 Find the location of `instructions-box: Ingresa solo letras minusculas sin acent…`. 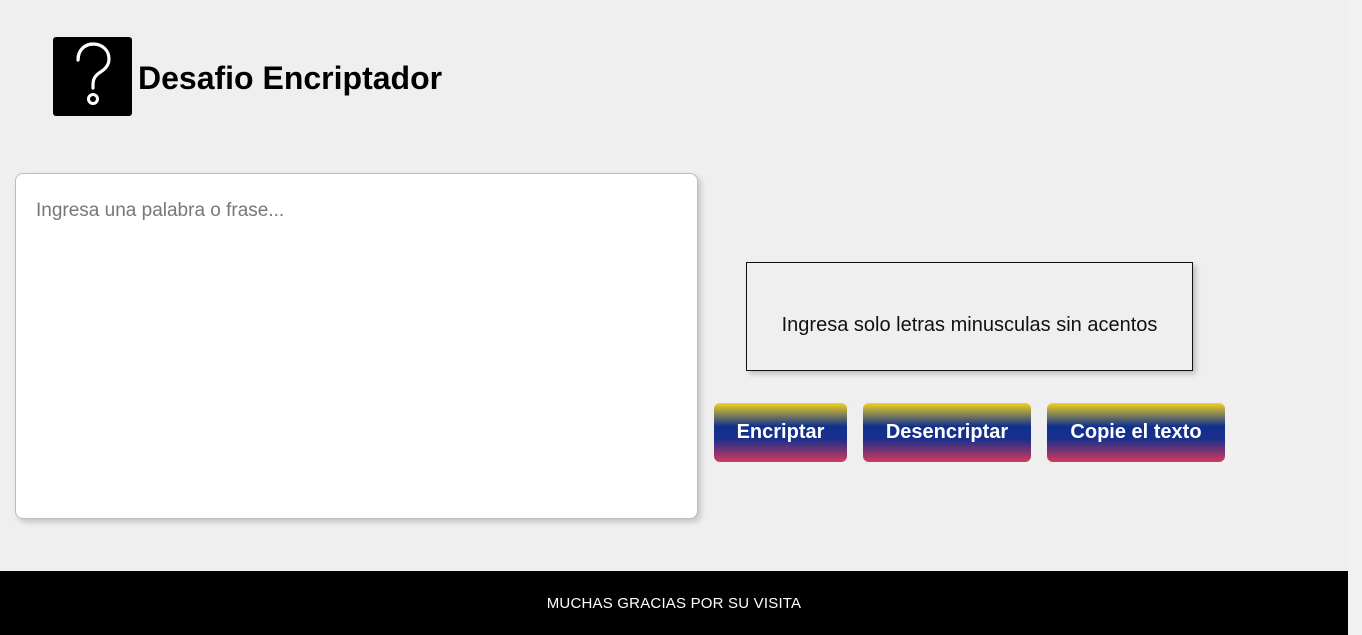

instructions-box: Ingresa solo letras minusculas sin acent… is located at coordinates (969, 316).